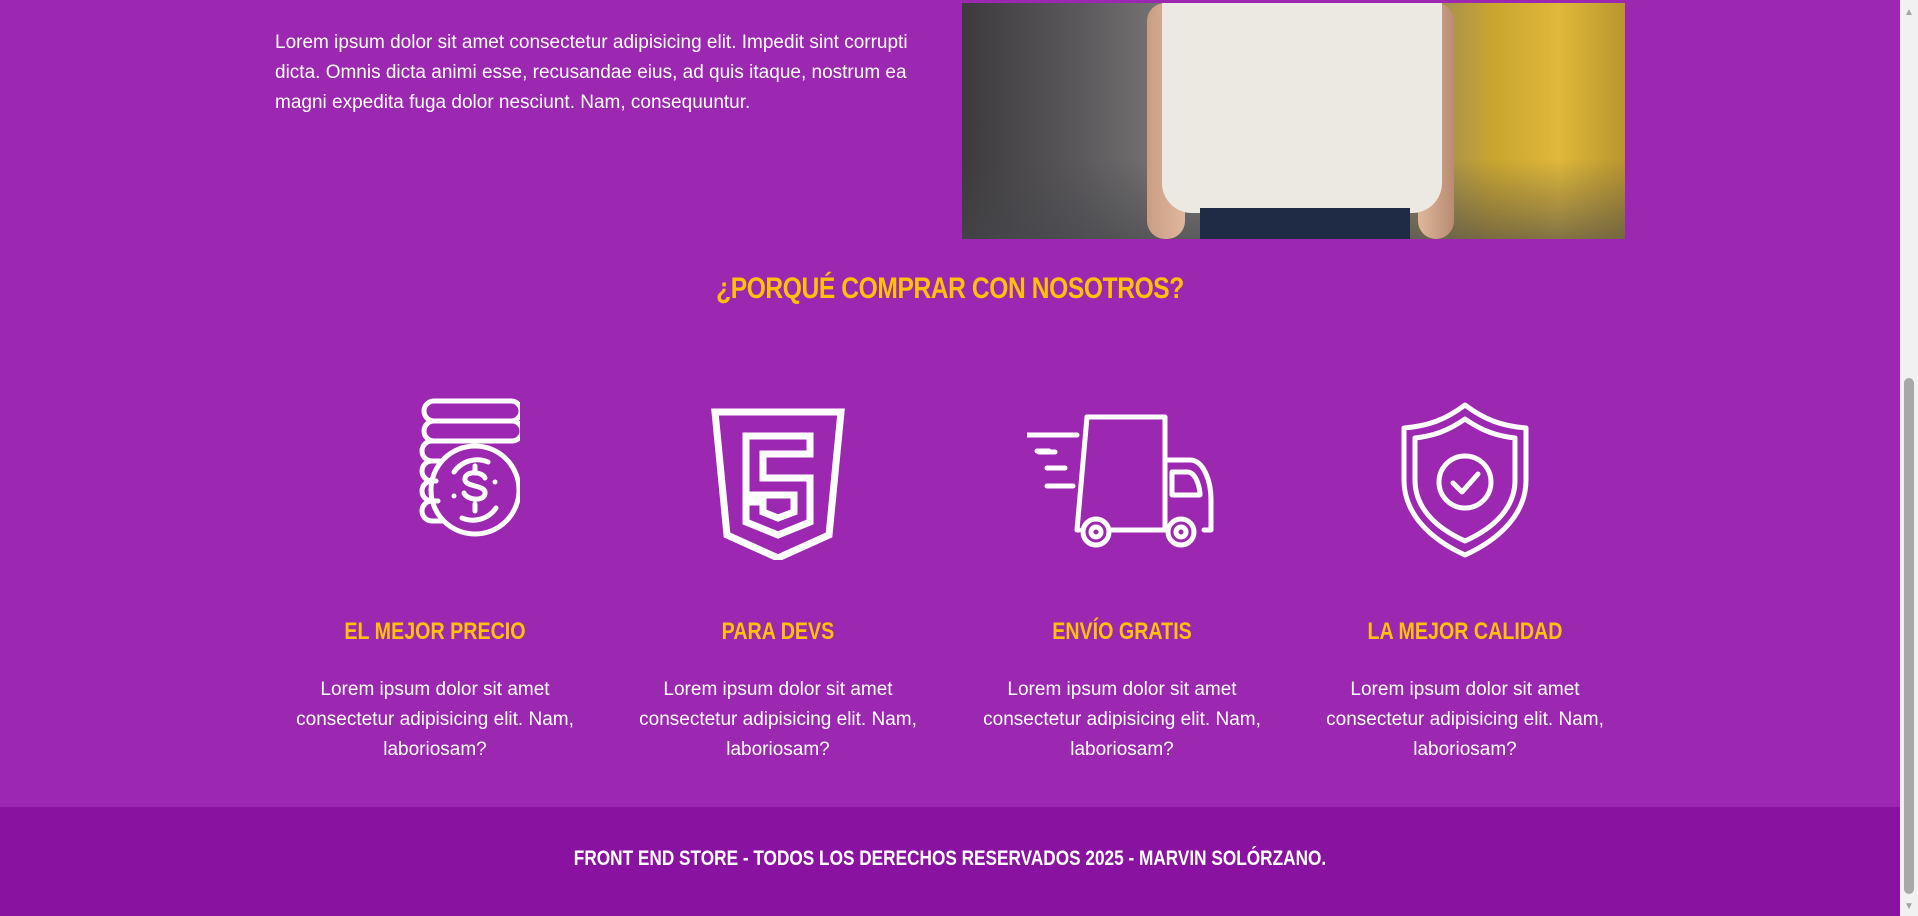 Image resolution: width=1918 pixels, height=916 pixels. Describe the element at coordinates (1305, 223) in the screenshot. I see `photo-jeans` at that location.